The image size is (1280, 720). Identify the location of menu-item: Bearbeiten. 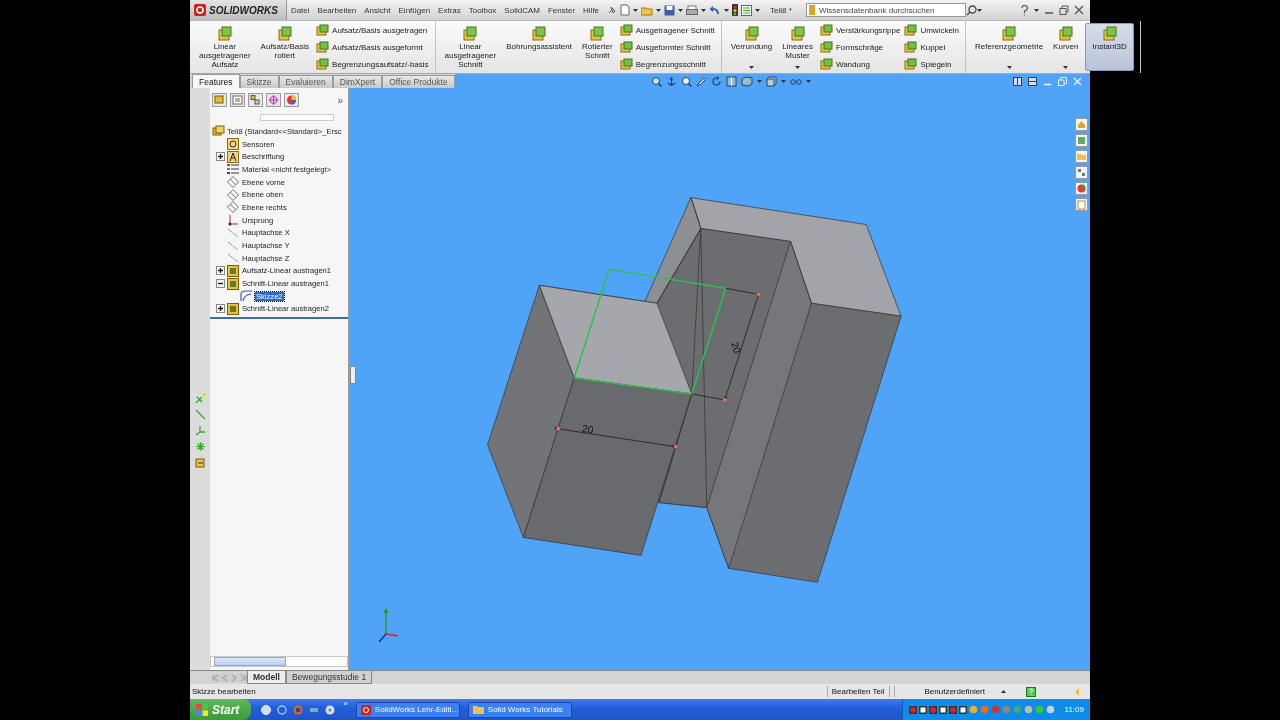
(337, 10).